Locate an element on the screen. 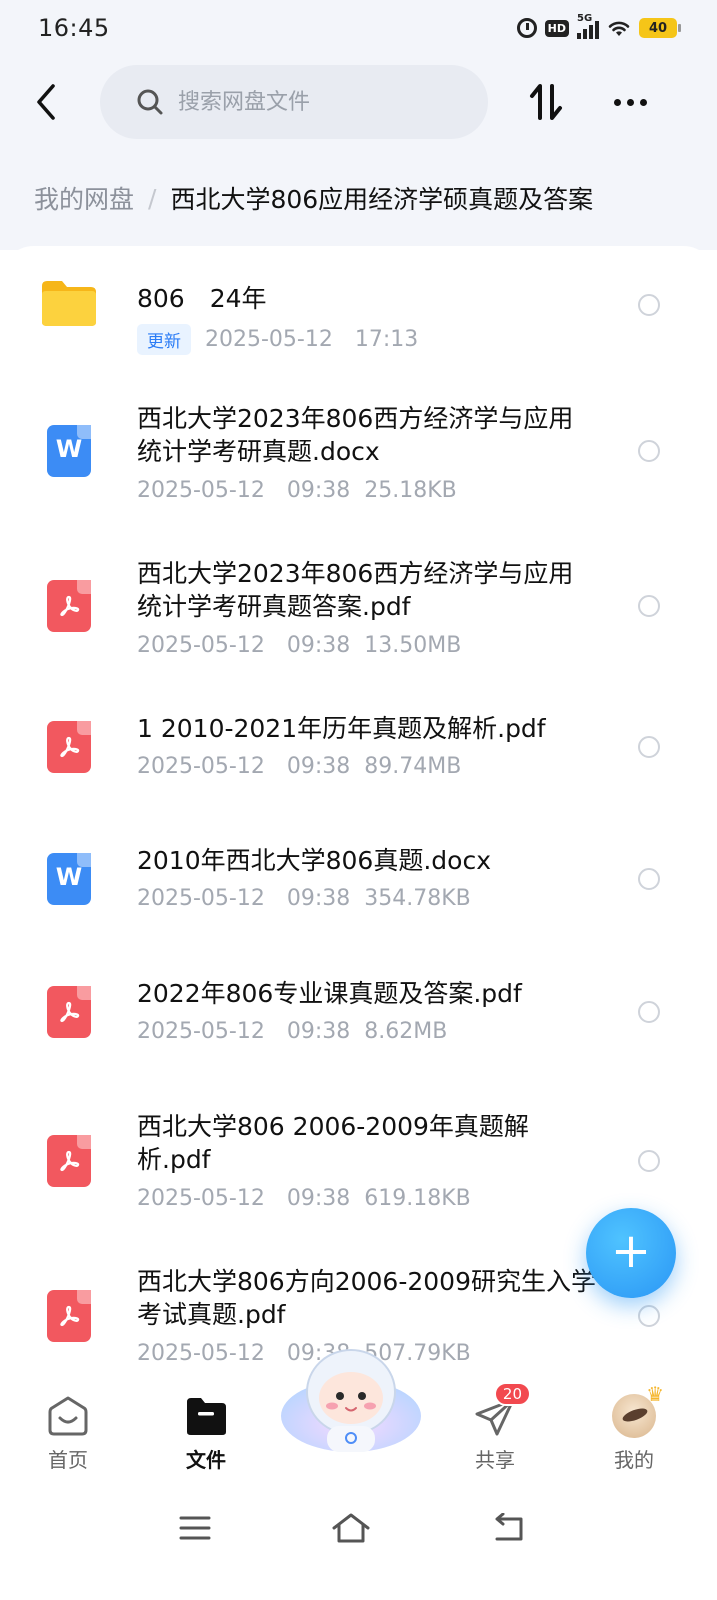  status-icons: HD 5G 40 is located at coordinates (598, 26).